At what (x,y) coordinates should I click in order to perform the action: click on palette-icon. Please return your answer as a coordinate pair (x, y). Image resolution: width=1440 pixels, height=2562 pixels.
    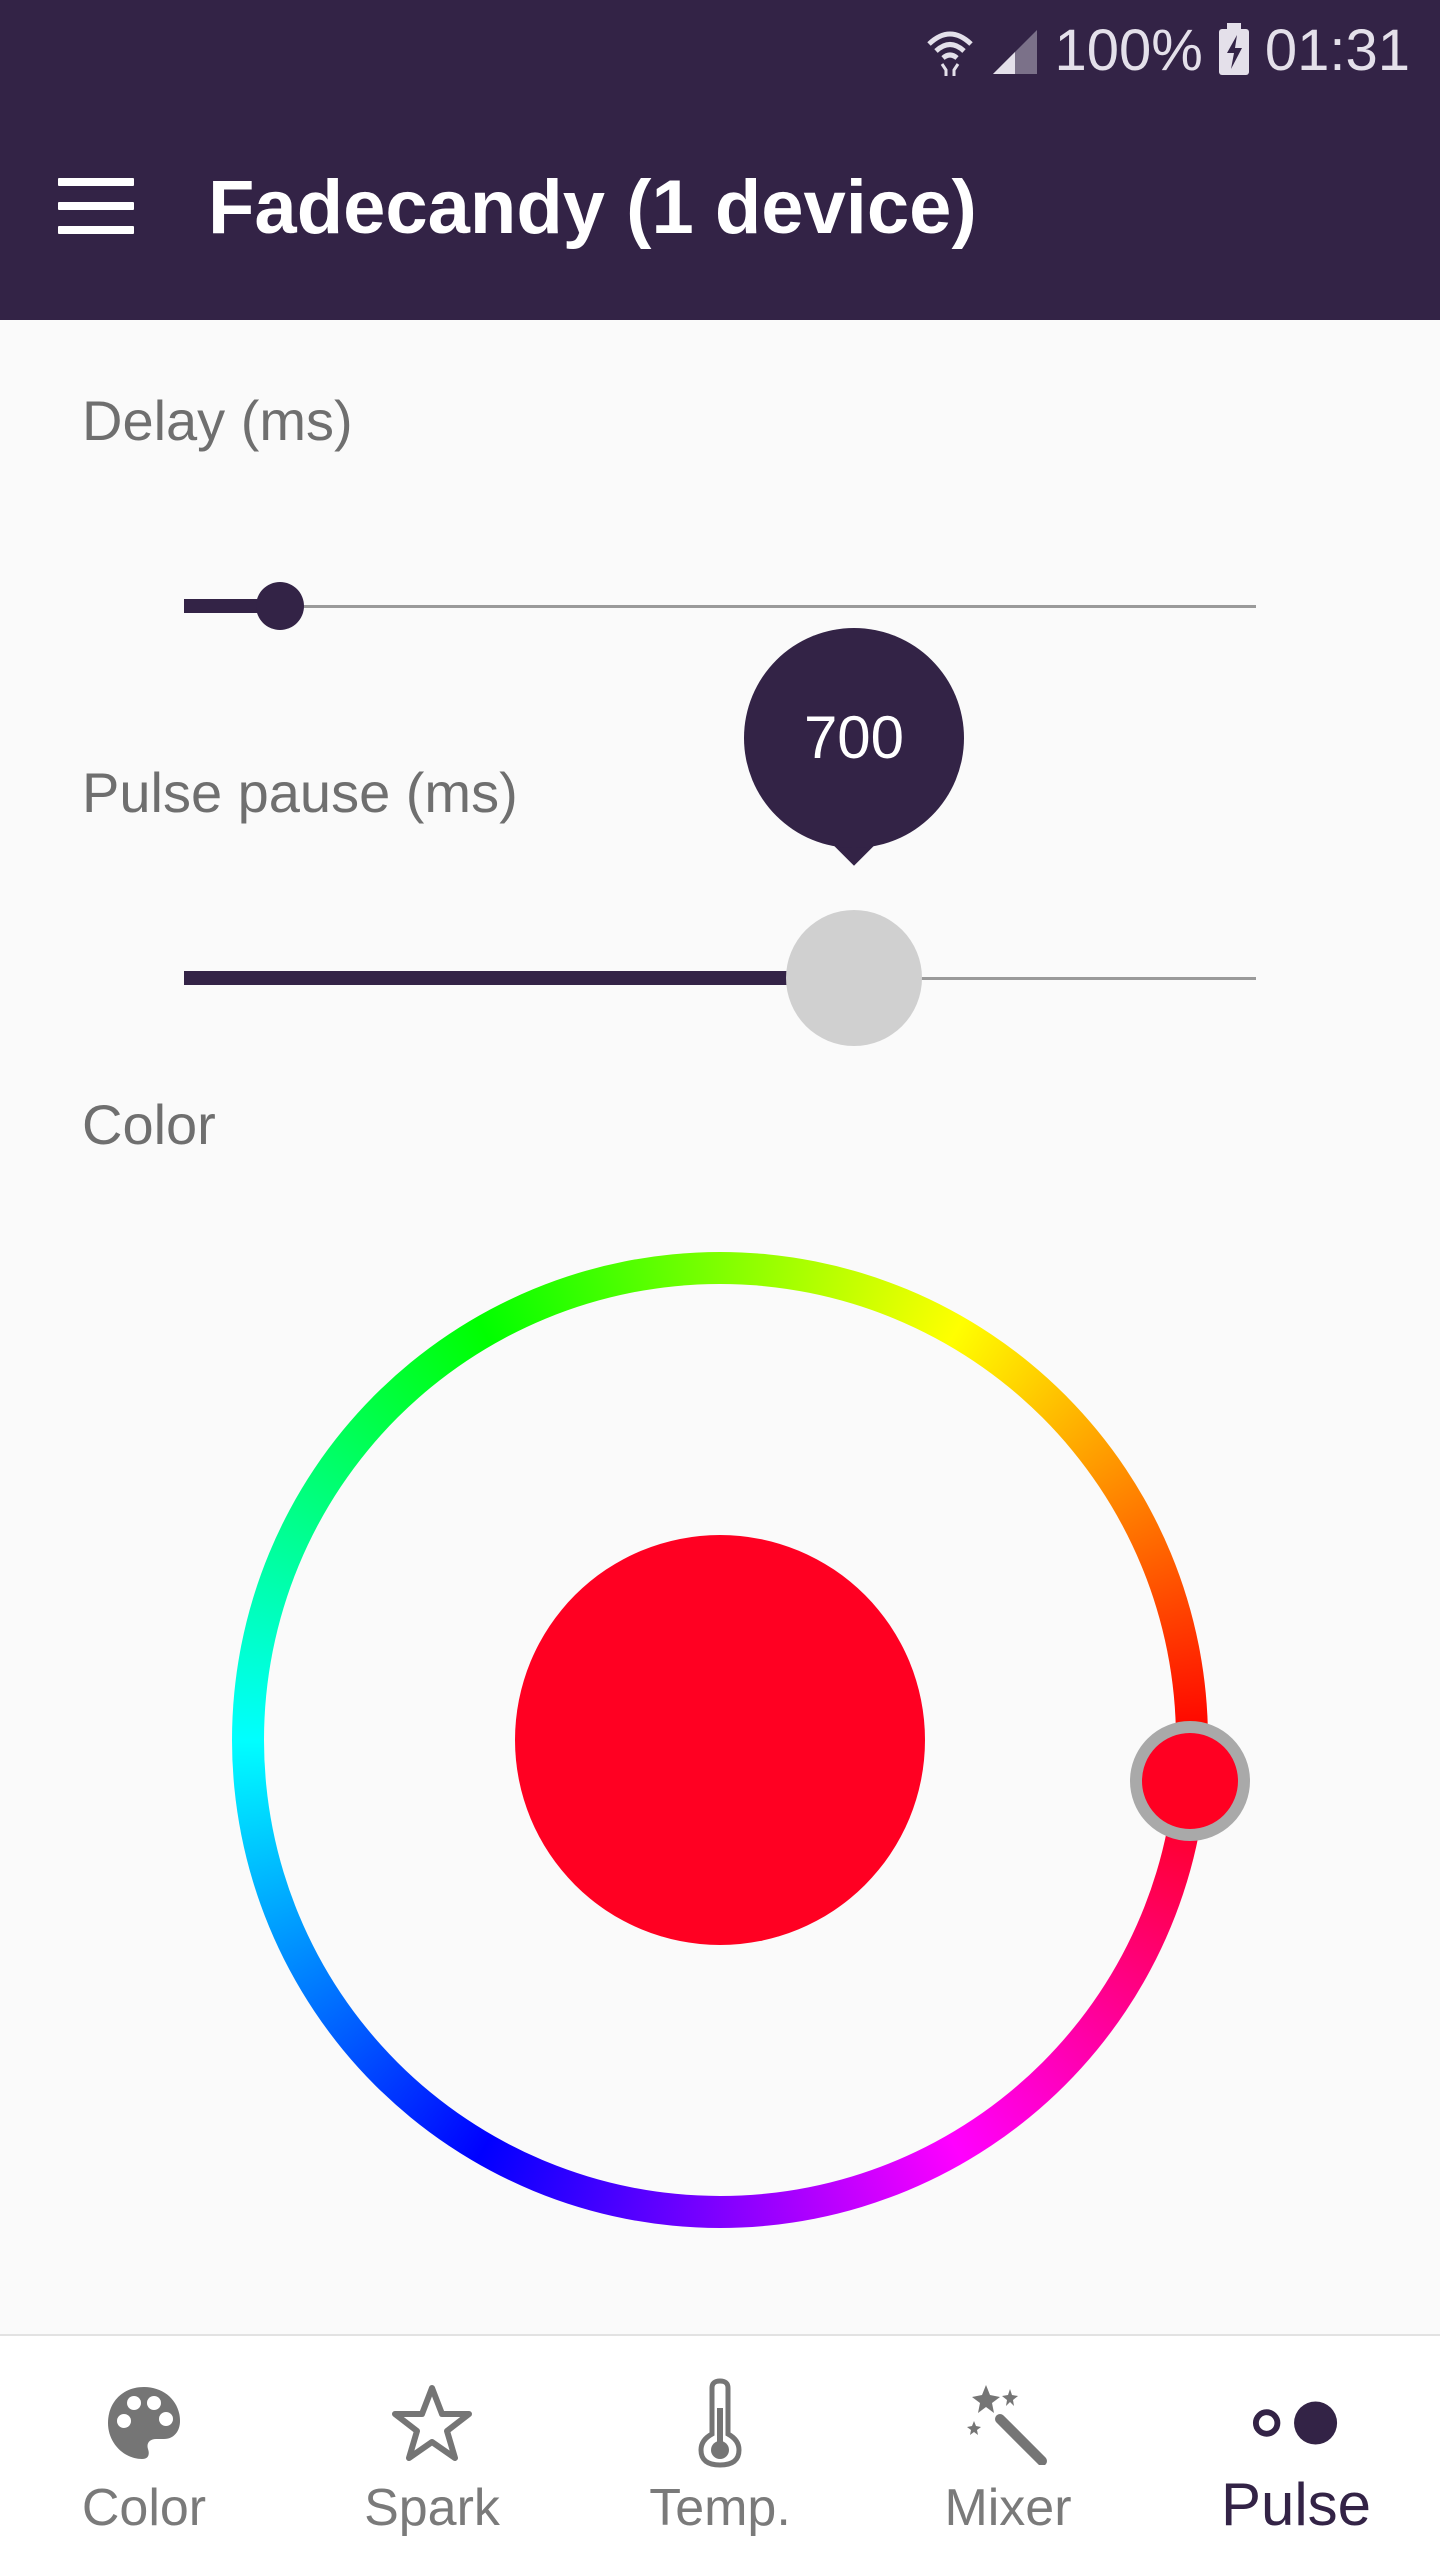
    Looking at the image, I should click on (144, 2423).